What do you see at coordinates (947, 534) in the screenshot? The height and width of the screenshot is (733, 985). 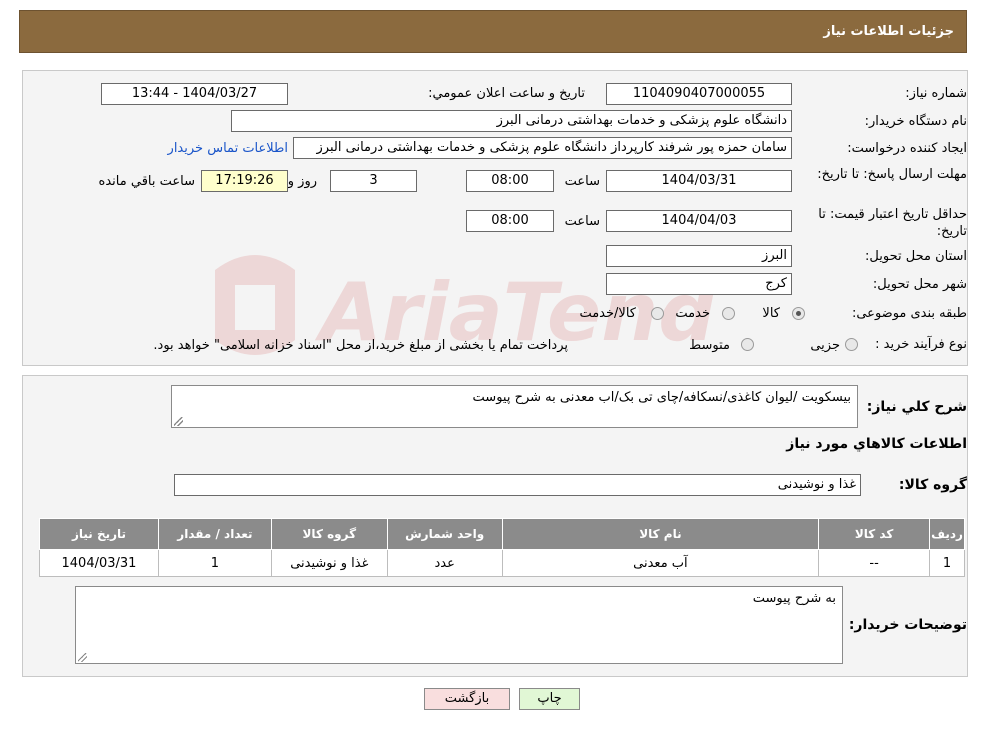 I see `col-header-row-number: ردیف` at bounding box center [947, 534].